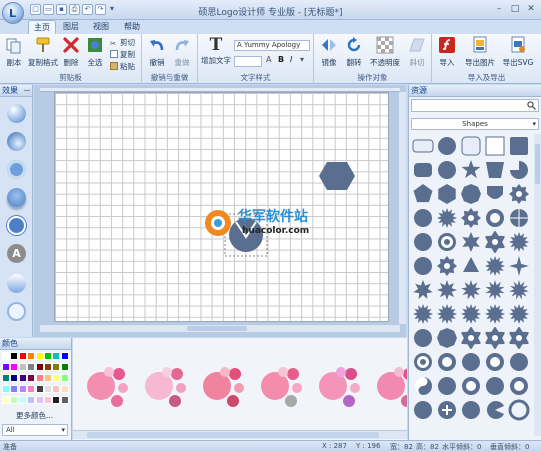  I want to click on effect-glossy, so click(16, 113).